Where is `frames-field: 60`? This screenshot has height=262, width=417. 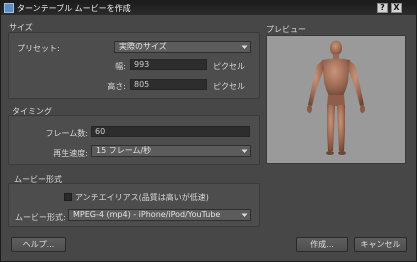
frames-field: 60 is located at coordinates (170, 131).